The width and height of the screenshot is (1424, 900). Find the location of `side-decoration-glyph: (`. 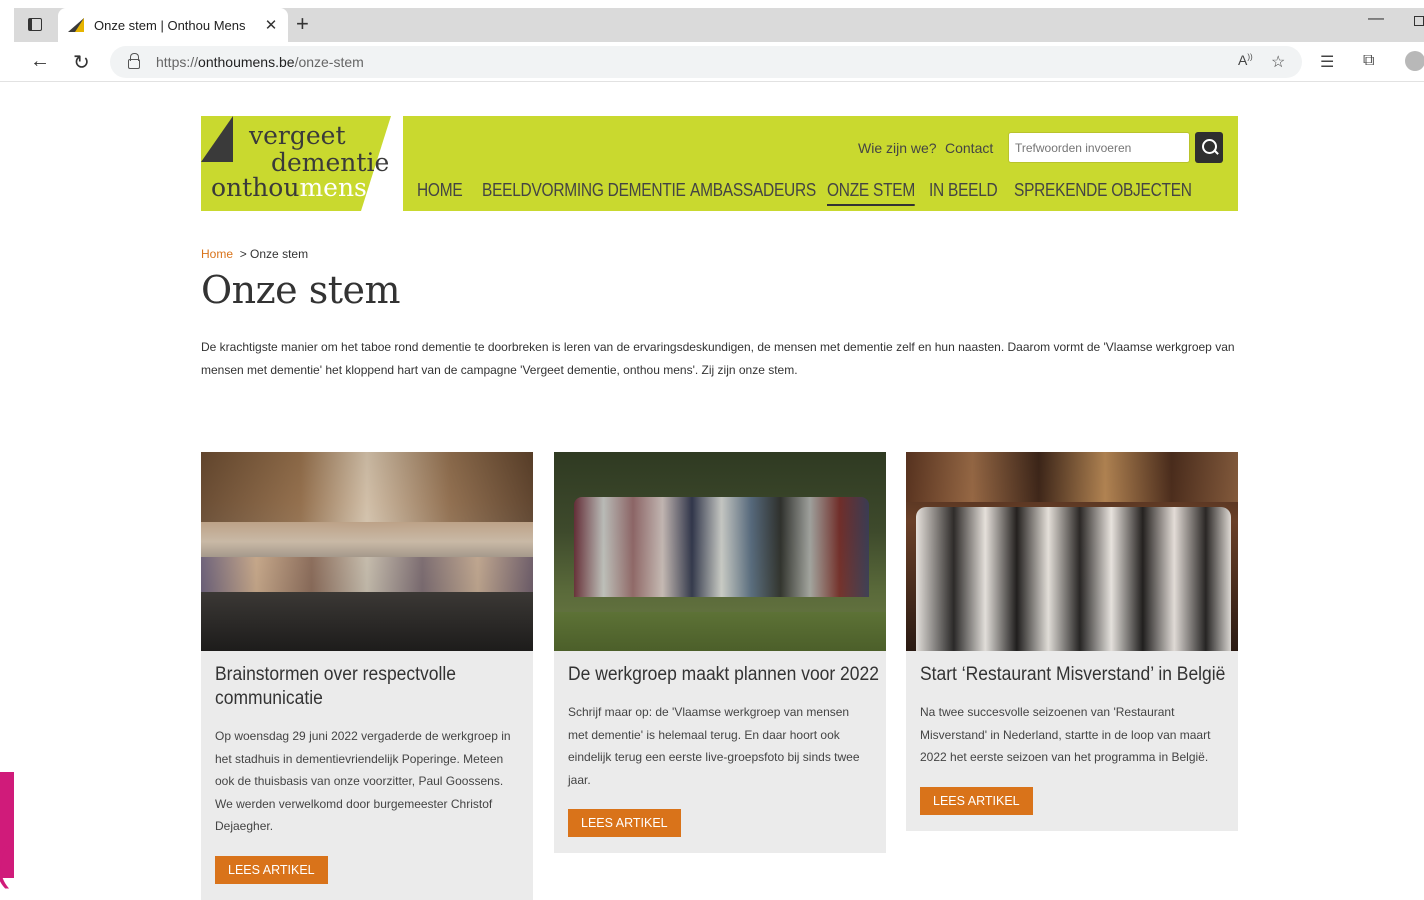

side-decoration-glyph: ( is located at coordinates (4, 863).